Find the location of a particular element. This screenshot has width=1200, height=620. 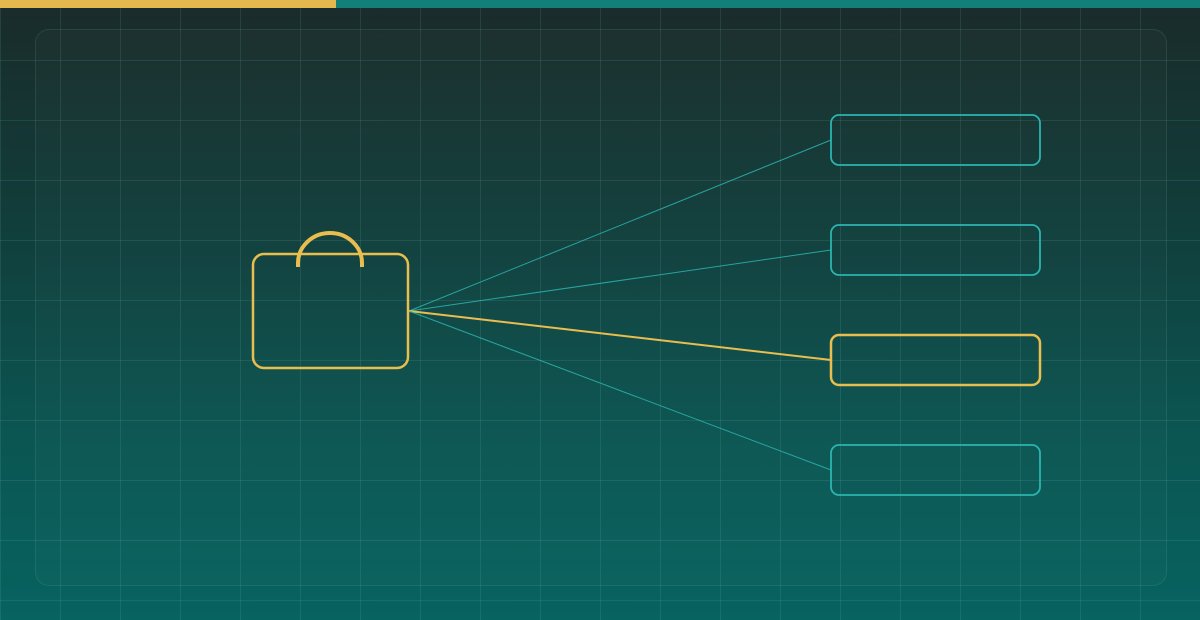

target-nodes is located at coordinates (935, 305).